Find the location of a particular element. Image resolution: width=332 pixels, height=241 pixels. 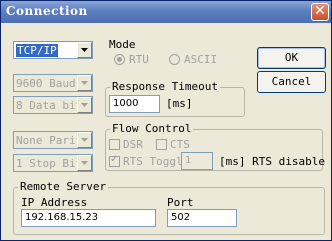

rts-delay-input: 1 is located at coordinates (197, 161).